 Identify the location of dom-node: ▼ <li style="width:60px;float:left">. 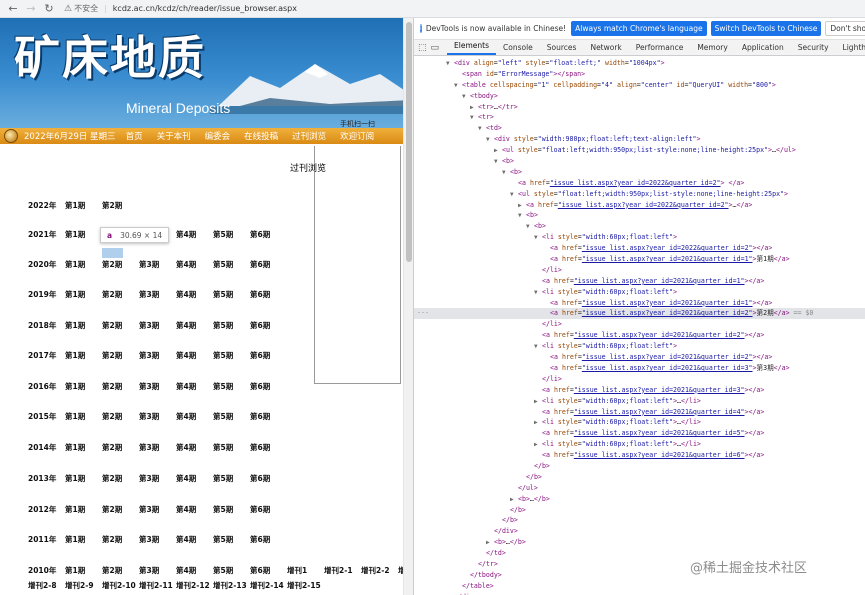
(639, 292).